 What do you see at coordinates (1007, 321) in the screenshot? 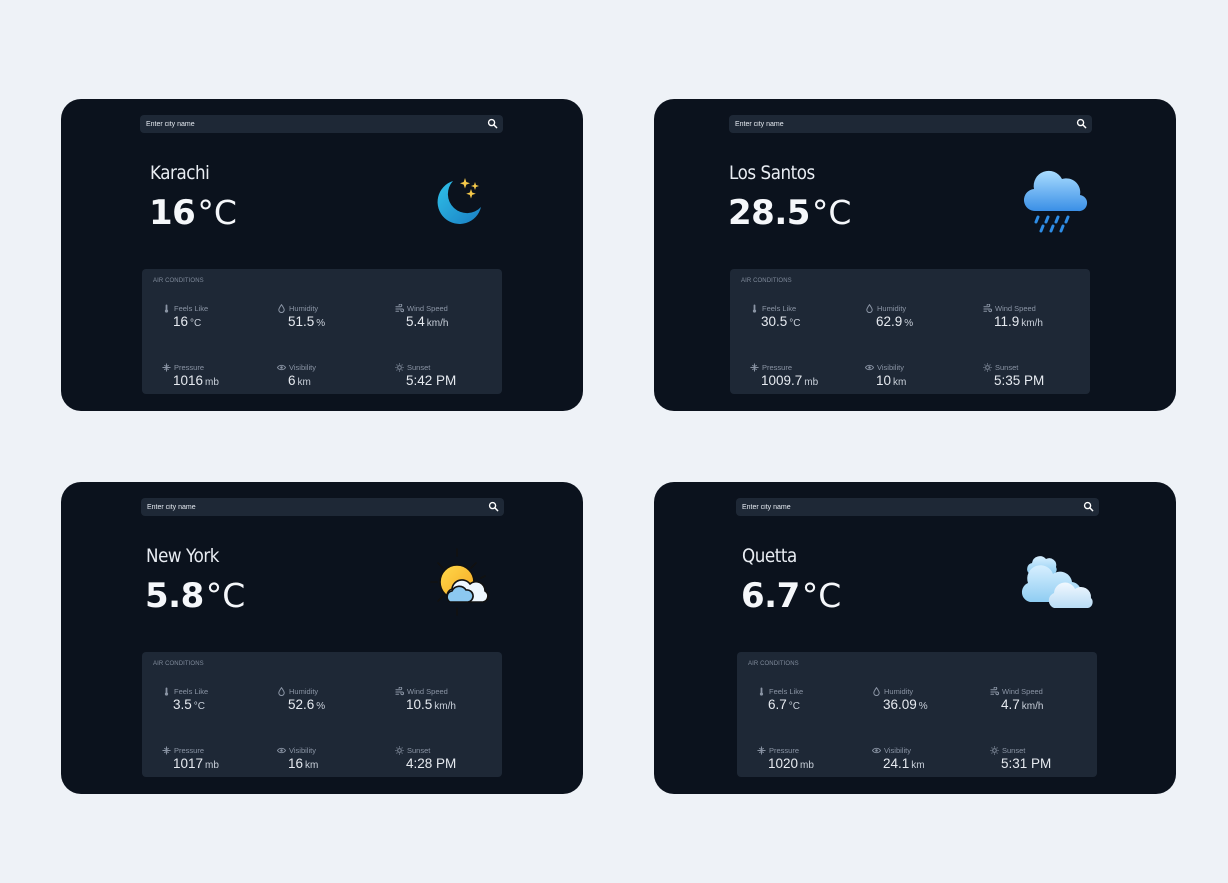
I see `metric-value: 11.9` at bounding box center [1007, 321].